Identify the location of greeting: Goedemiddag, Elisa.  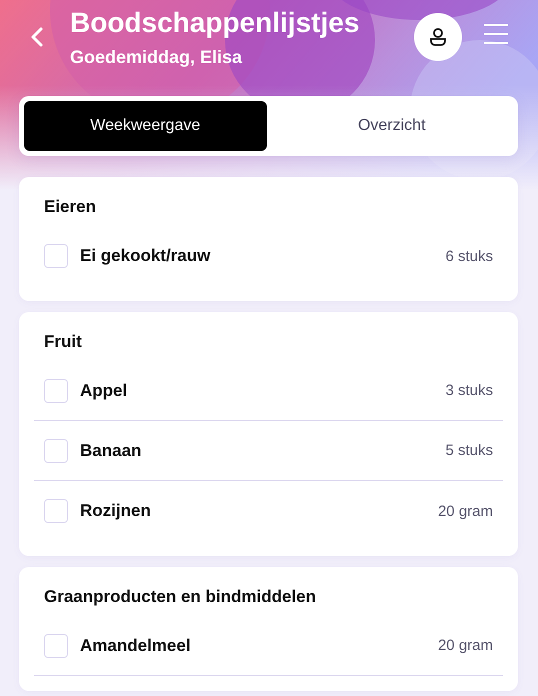
(157, 57).